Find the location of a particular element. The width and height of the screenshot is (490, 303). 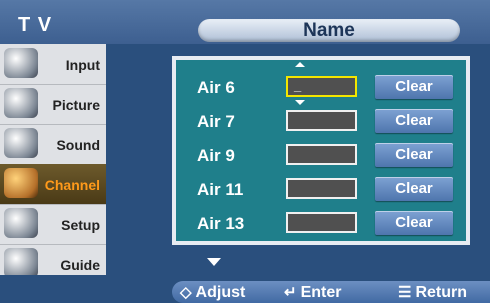

guide-icon is located at coordinates (21, 263).